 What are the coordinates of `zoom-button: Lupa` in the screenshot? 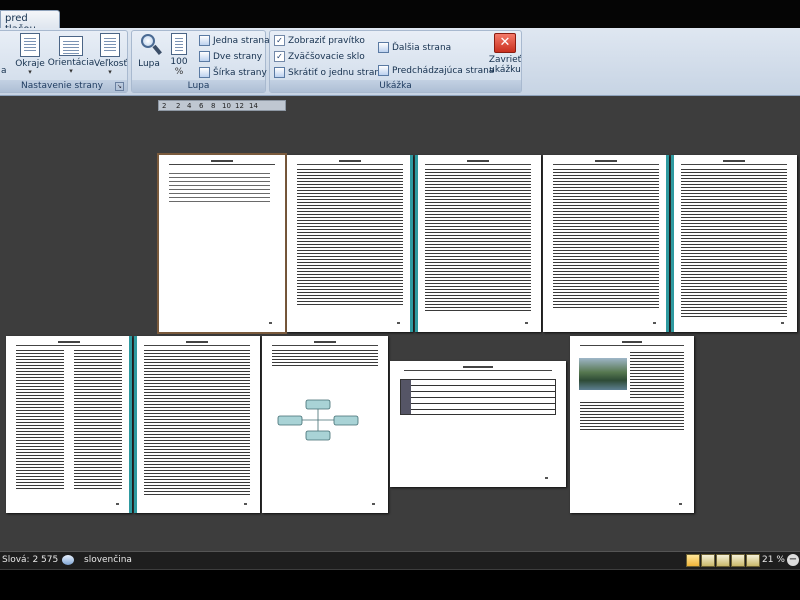 It's located at (149, 51).